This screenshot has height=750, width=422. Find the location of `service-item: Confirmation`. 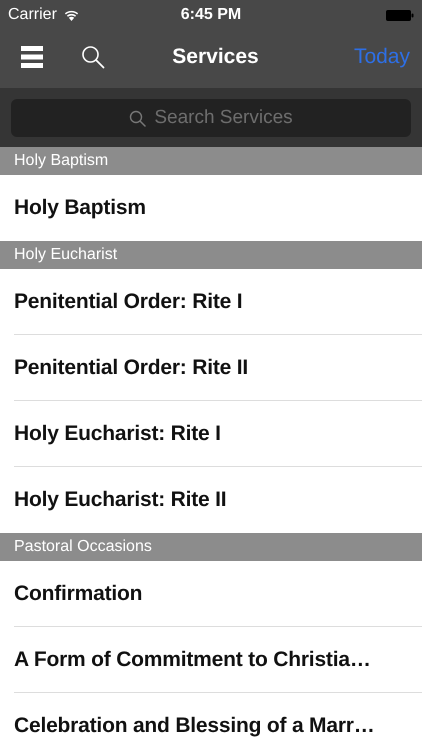

service-item: Confirmation is located at coordinates (78, 594).